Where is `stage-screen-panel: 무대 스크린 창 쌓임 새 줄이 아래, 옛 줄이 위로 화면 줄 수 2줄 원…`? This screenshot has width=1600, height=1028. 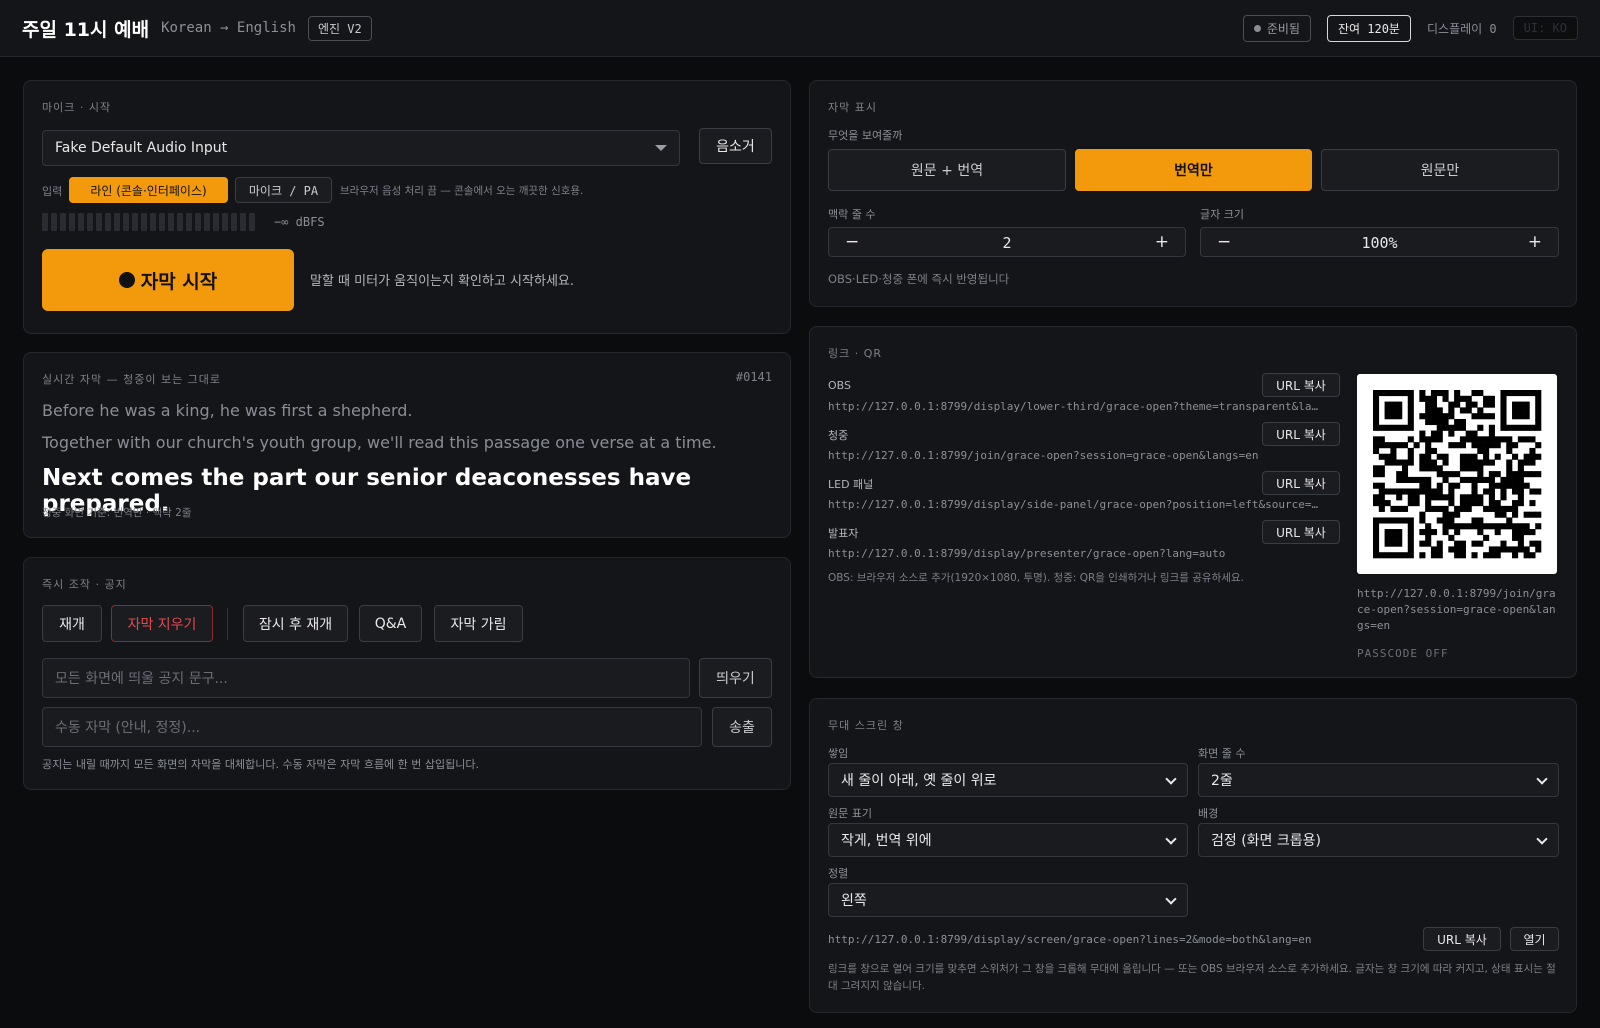 stage-screen-panel: 무대 스크린 창 쌓임 새 줄이 아래, 옛 줄이 위로 화면 줄 수 2줄 원… is located at coordinates (1193, 855).